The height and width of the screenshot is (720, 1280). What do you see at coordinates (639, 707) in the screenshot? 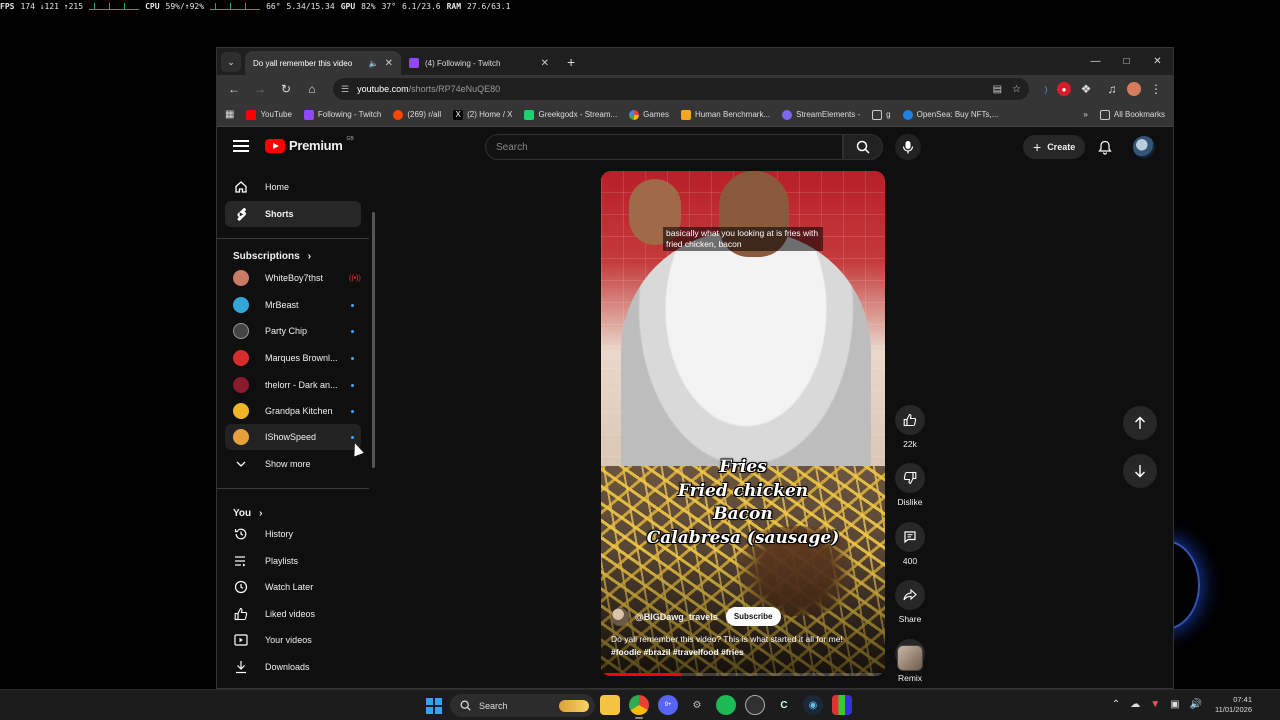
I see `chrome-icon` at bounding box center [639, 707].